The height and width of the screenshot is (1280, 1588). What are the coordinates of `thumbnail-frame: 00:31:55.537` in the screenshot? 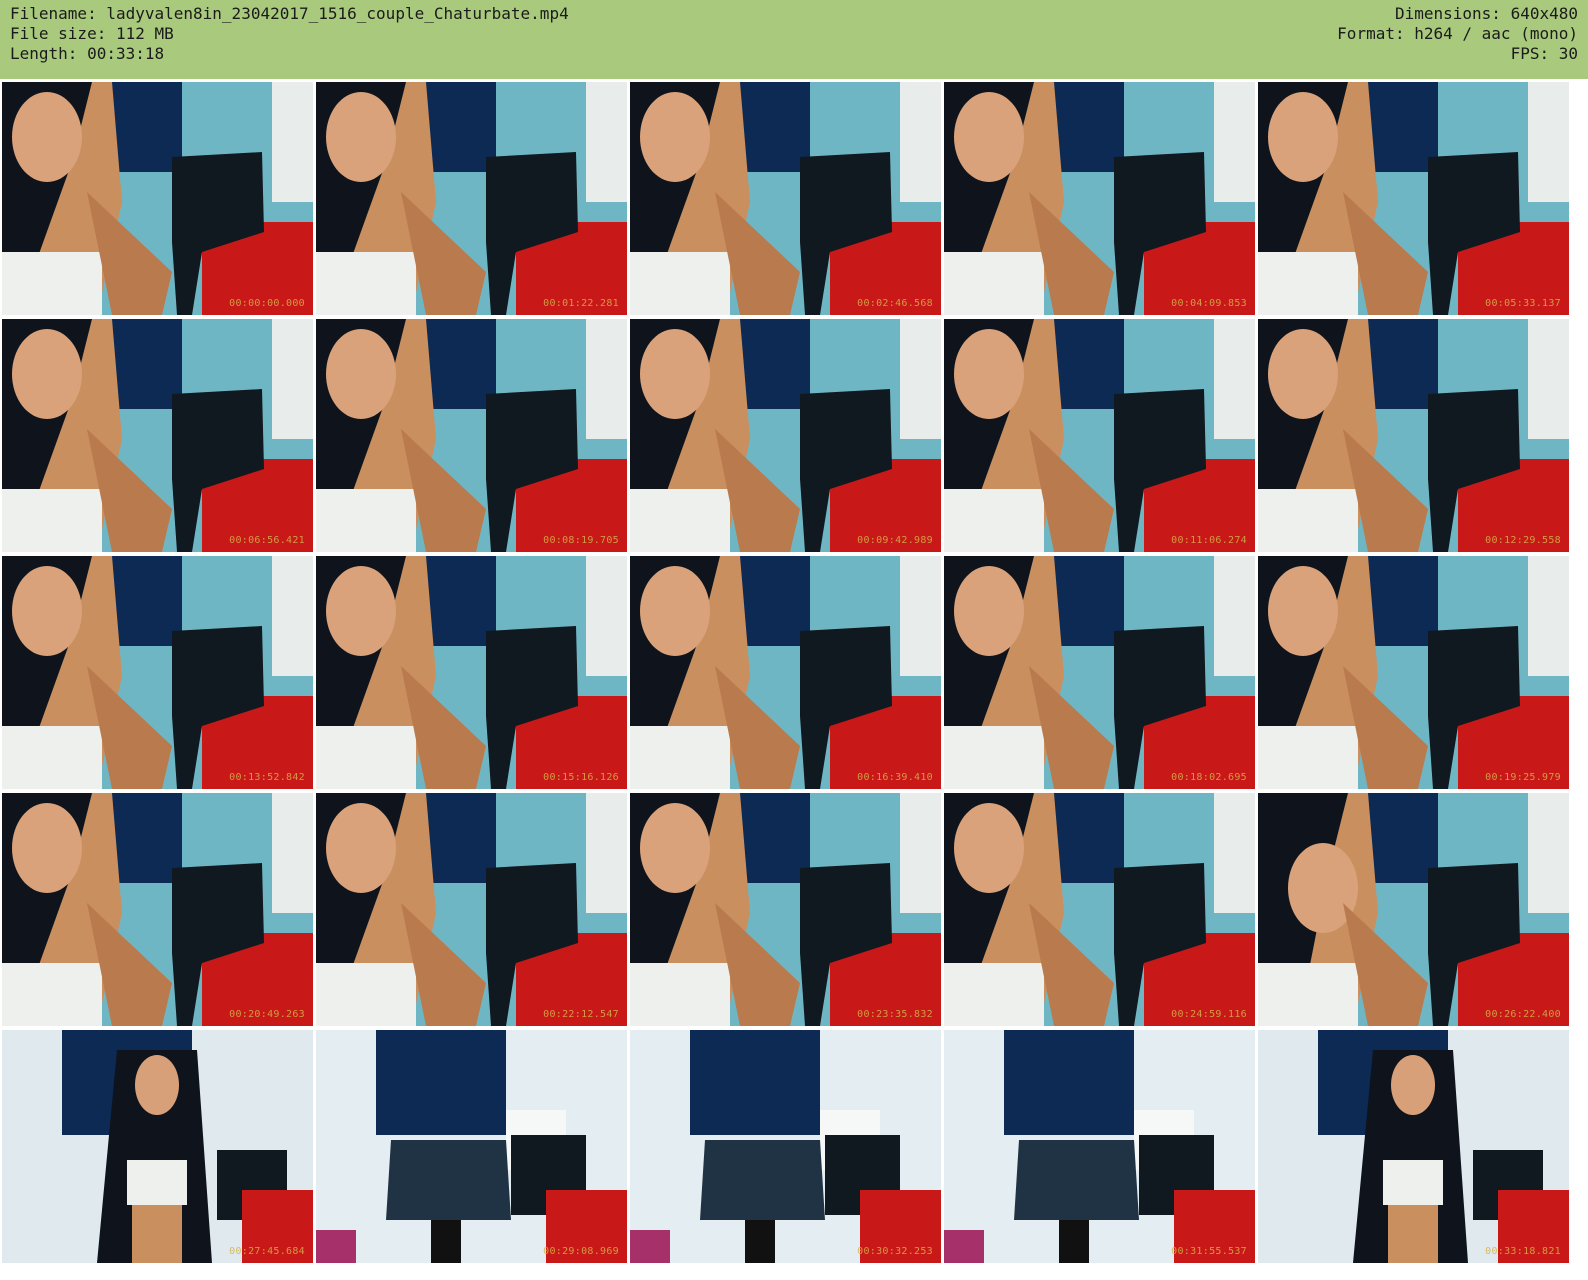 It's located at (1099, 1146).